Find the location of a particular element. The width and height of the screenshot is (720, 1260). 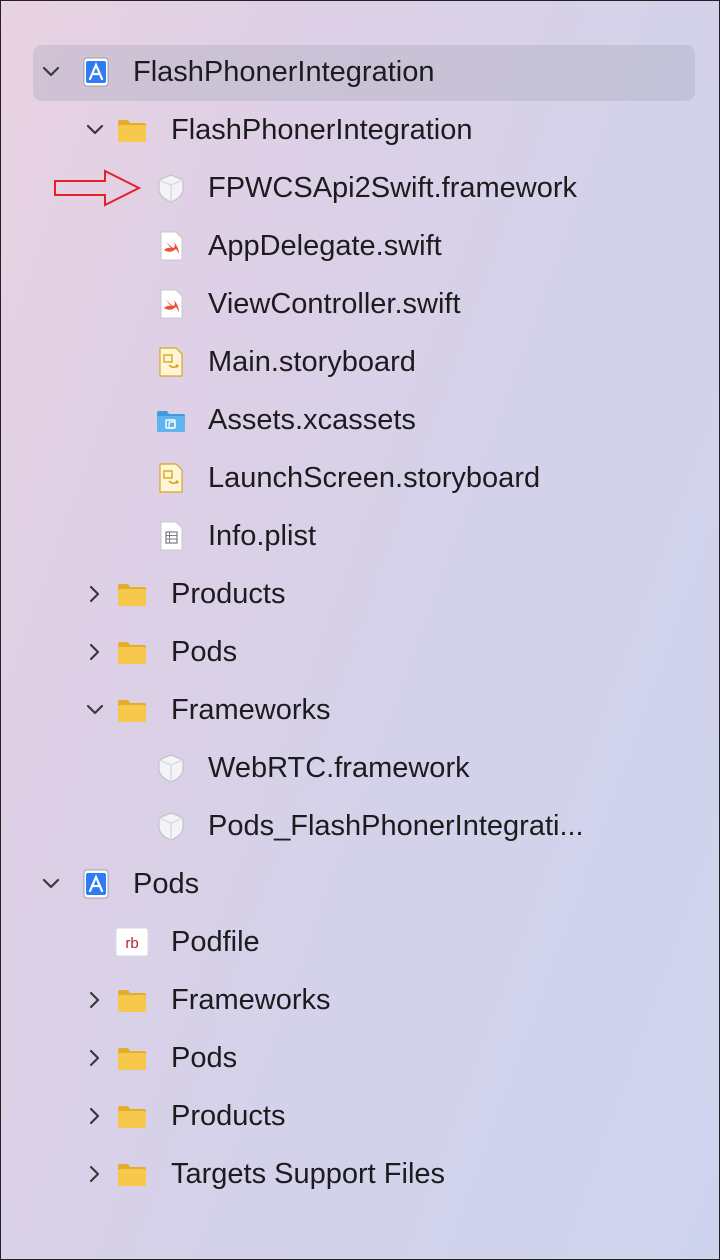

row-appdelegate: AppDelegate.swift is located at coordinates (360, 246).